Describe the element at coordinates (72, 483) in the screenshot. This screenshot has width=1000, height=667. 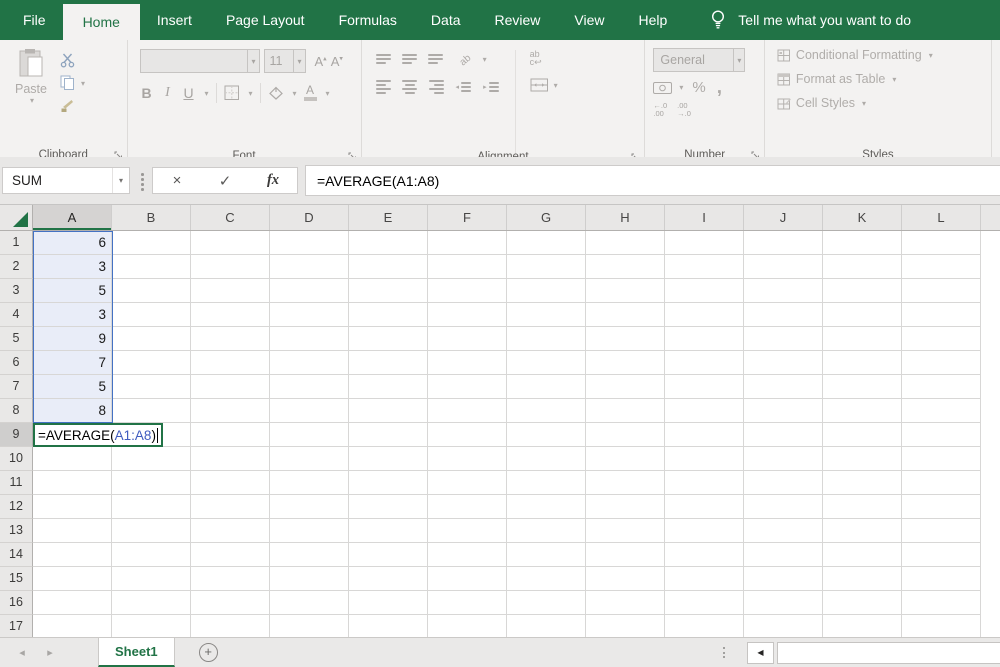
I see `cell-A11` at that location.